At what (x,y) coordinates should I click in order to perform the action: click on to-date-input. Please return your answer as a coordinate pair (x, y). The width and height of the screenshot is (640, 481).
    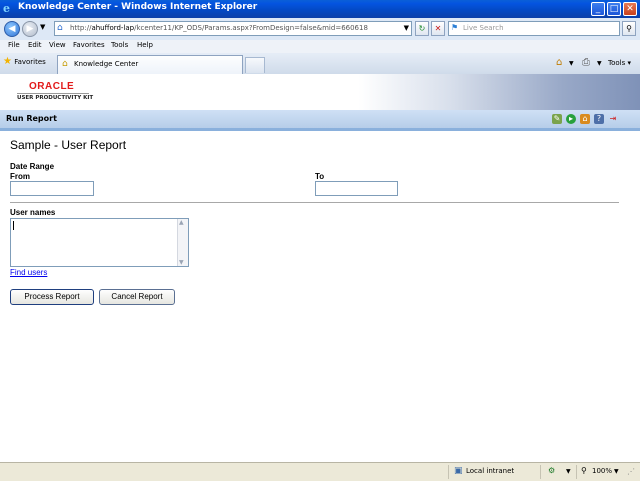
    Looking at the image, I should click on (356, 188).